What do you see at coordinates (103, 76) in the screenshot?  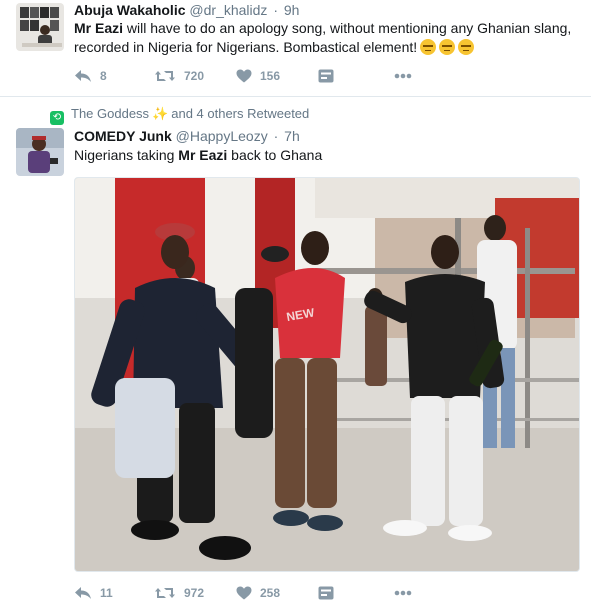 I see `reply-count: 8` at bounding box center [103, 76].